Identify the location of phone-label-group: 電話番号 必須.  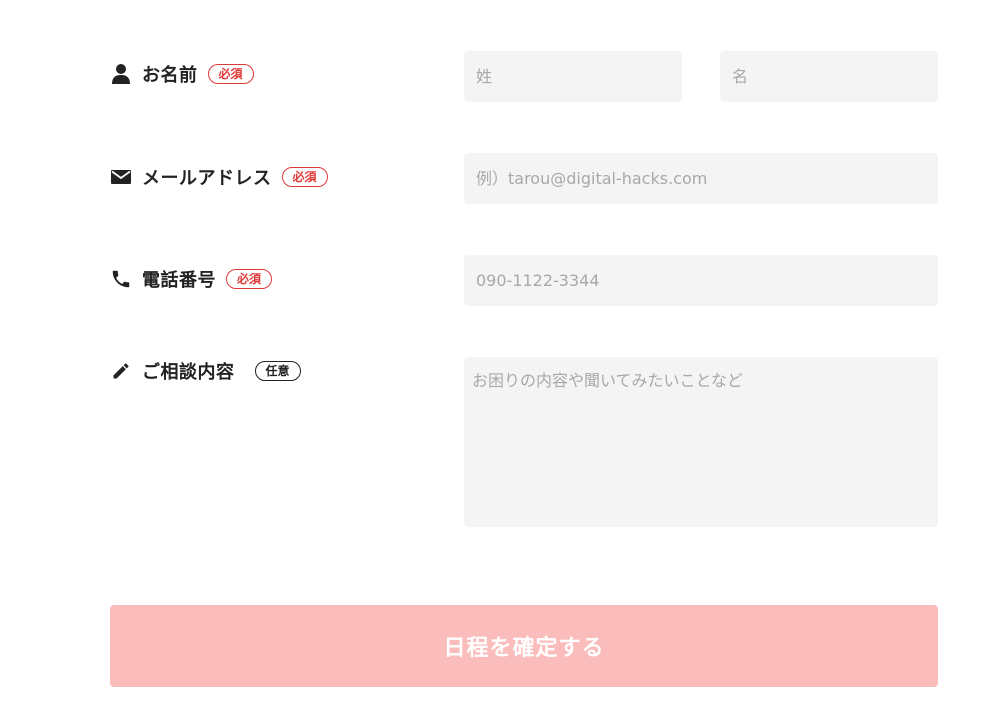
(191, 279).